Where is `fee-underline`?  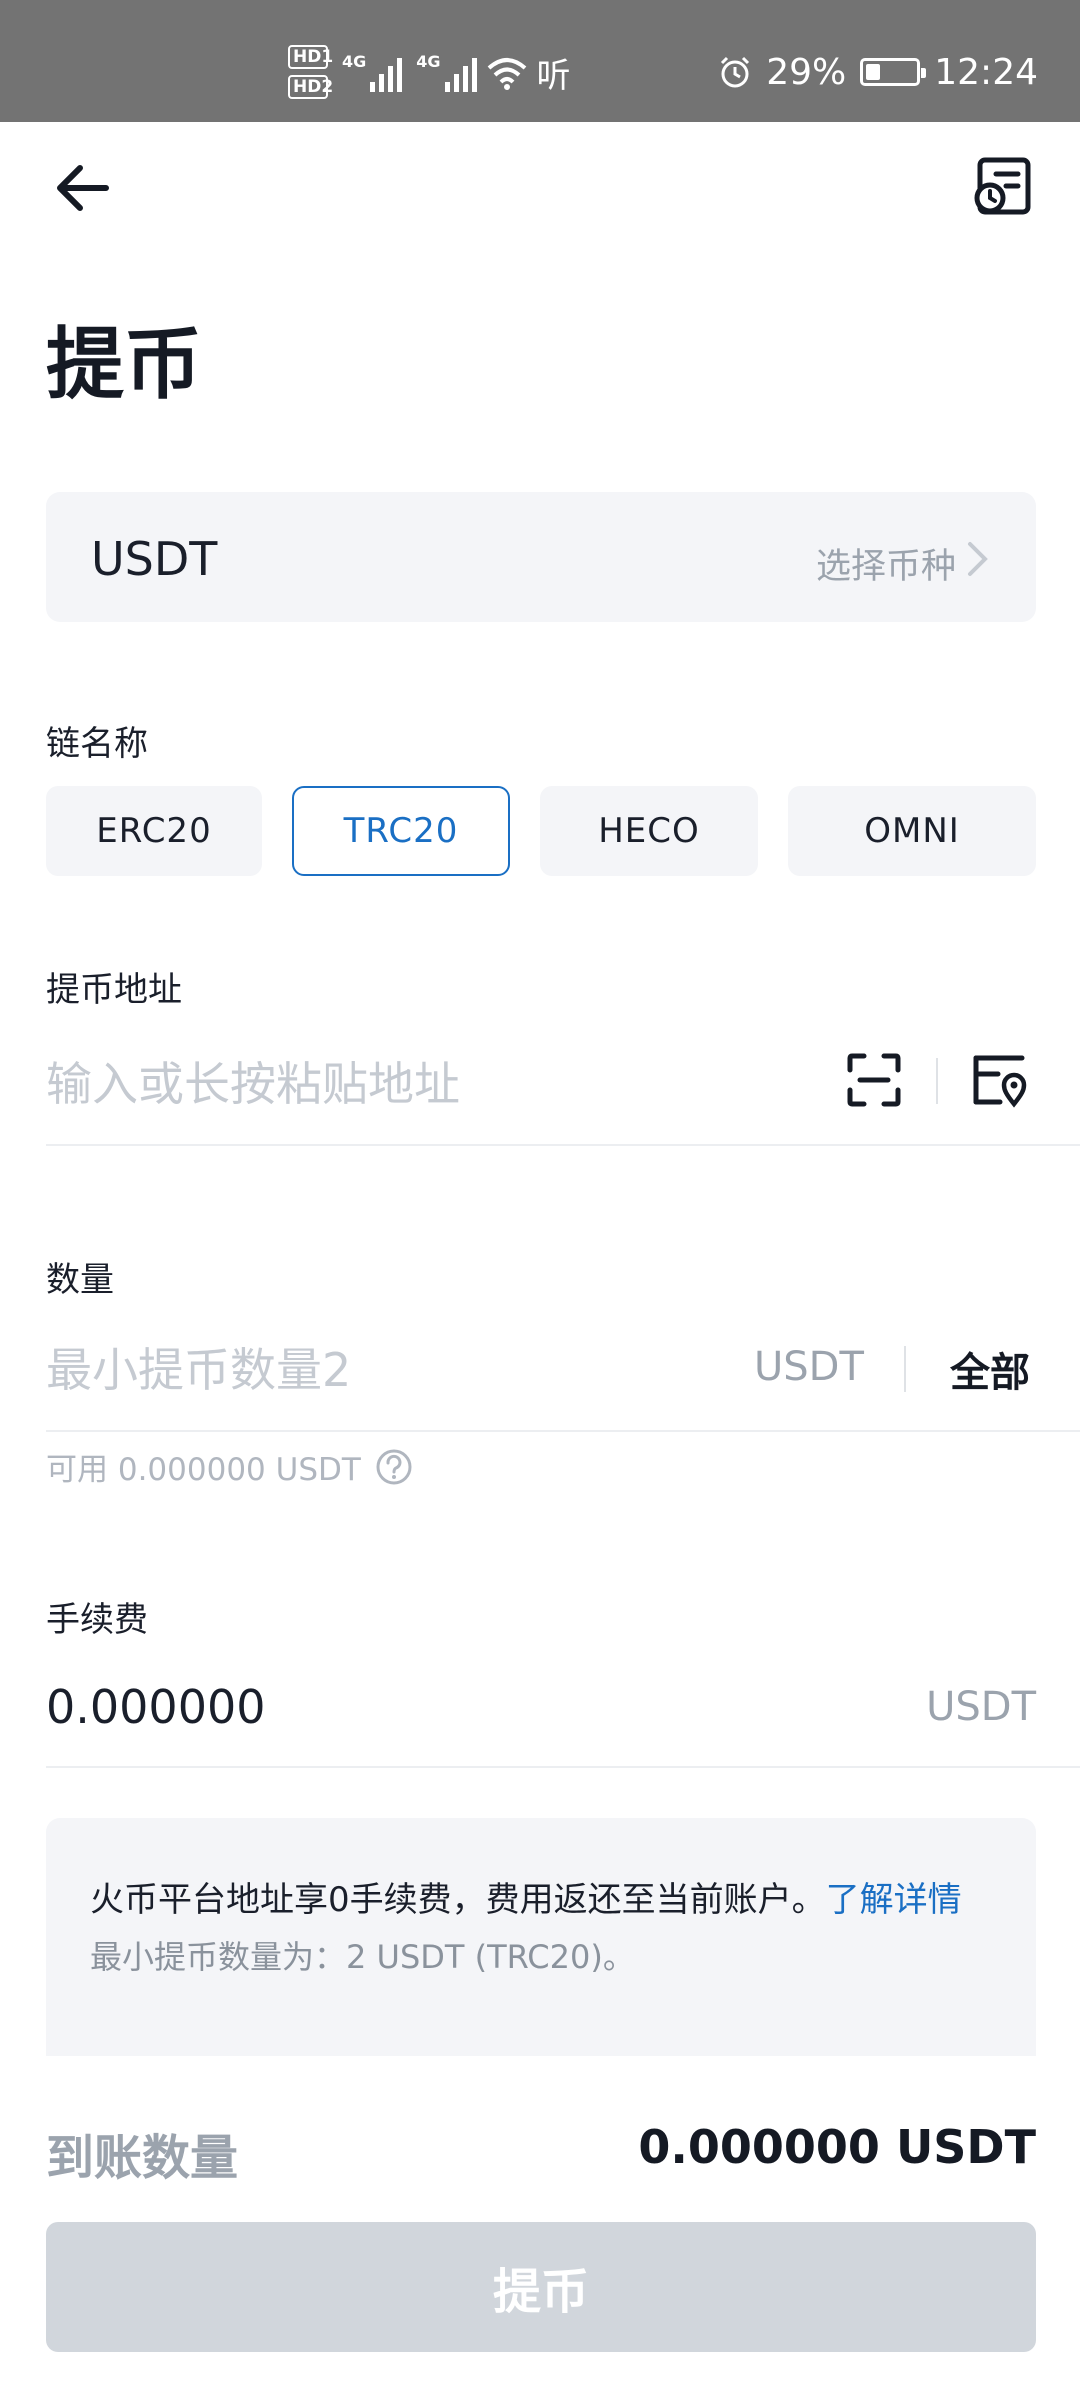
fee-underline is located at coordinates (563, 1767).